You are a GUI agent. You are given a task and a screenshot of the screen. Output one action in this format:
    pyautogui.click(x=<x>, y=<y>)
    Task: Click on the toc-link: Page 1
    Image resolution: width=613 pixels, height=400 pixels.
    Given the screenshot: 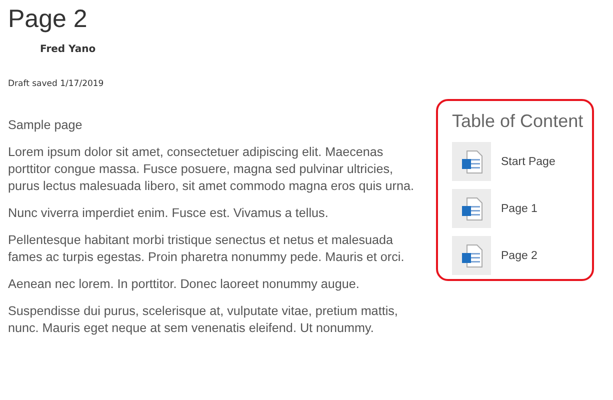 What is the action you would take?
    pyautogui.click(x=519, y=208)
    